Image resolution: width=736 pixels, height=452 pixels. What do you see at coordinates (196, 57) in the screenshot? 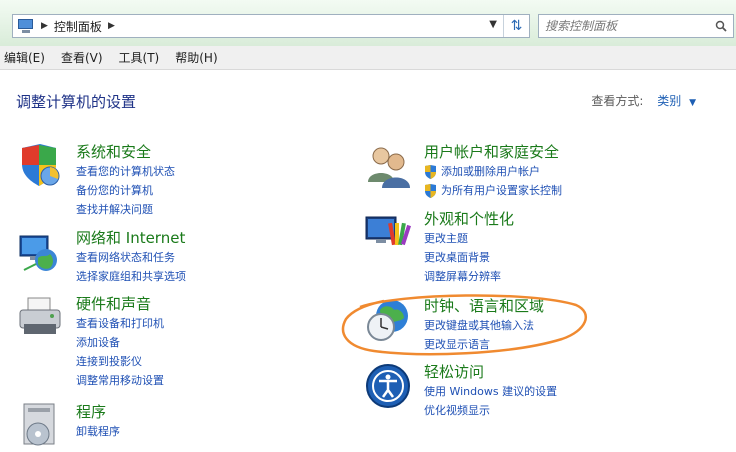
I see `menu-help: 帮助(H)` at bounding box center [196, 57].